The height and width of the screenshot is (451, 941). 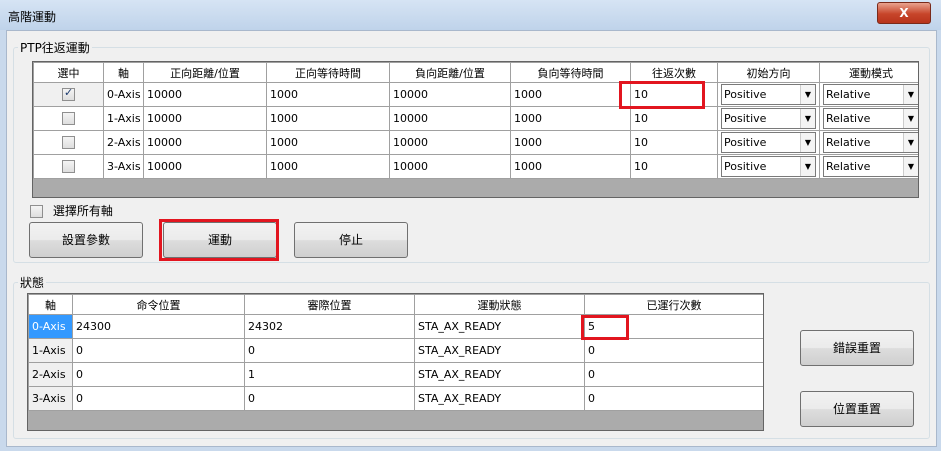 I want to click on actual-pos-cell: 1, so click(x=329, y=374).